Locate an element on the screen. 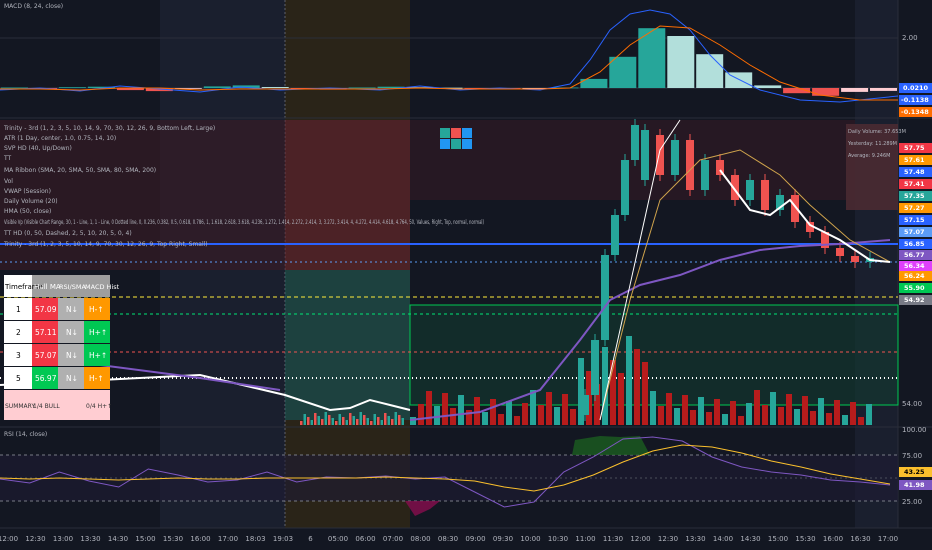 The image size is (932, 550). tbl-r1-tf: 1 is located at coordinates (18, 309).